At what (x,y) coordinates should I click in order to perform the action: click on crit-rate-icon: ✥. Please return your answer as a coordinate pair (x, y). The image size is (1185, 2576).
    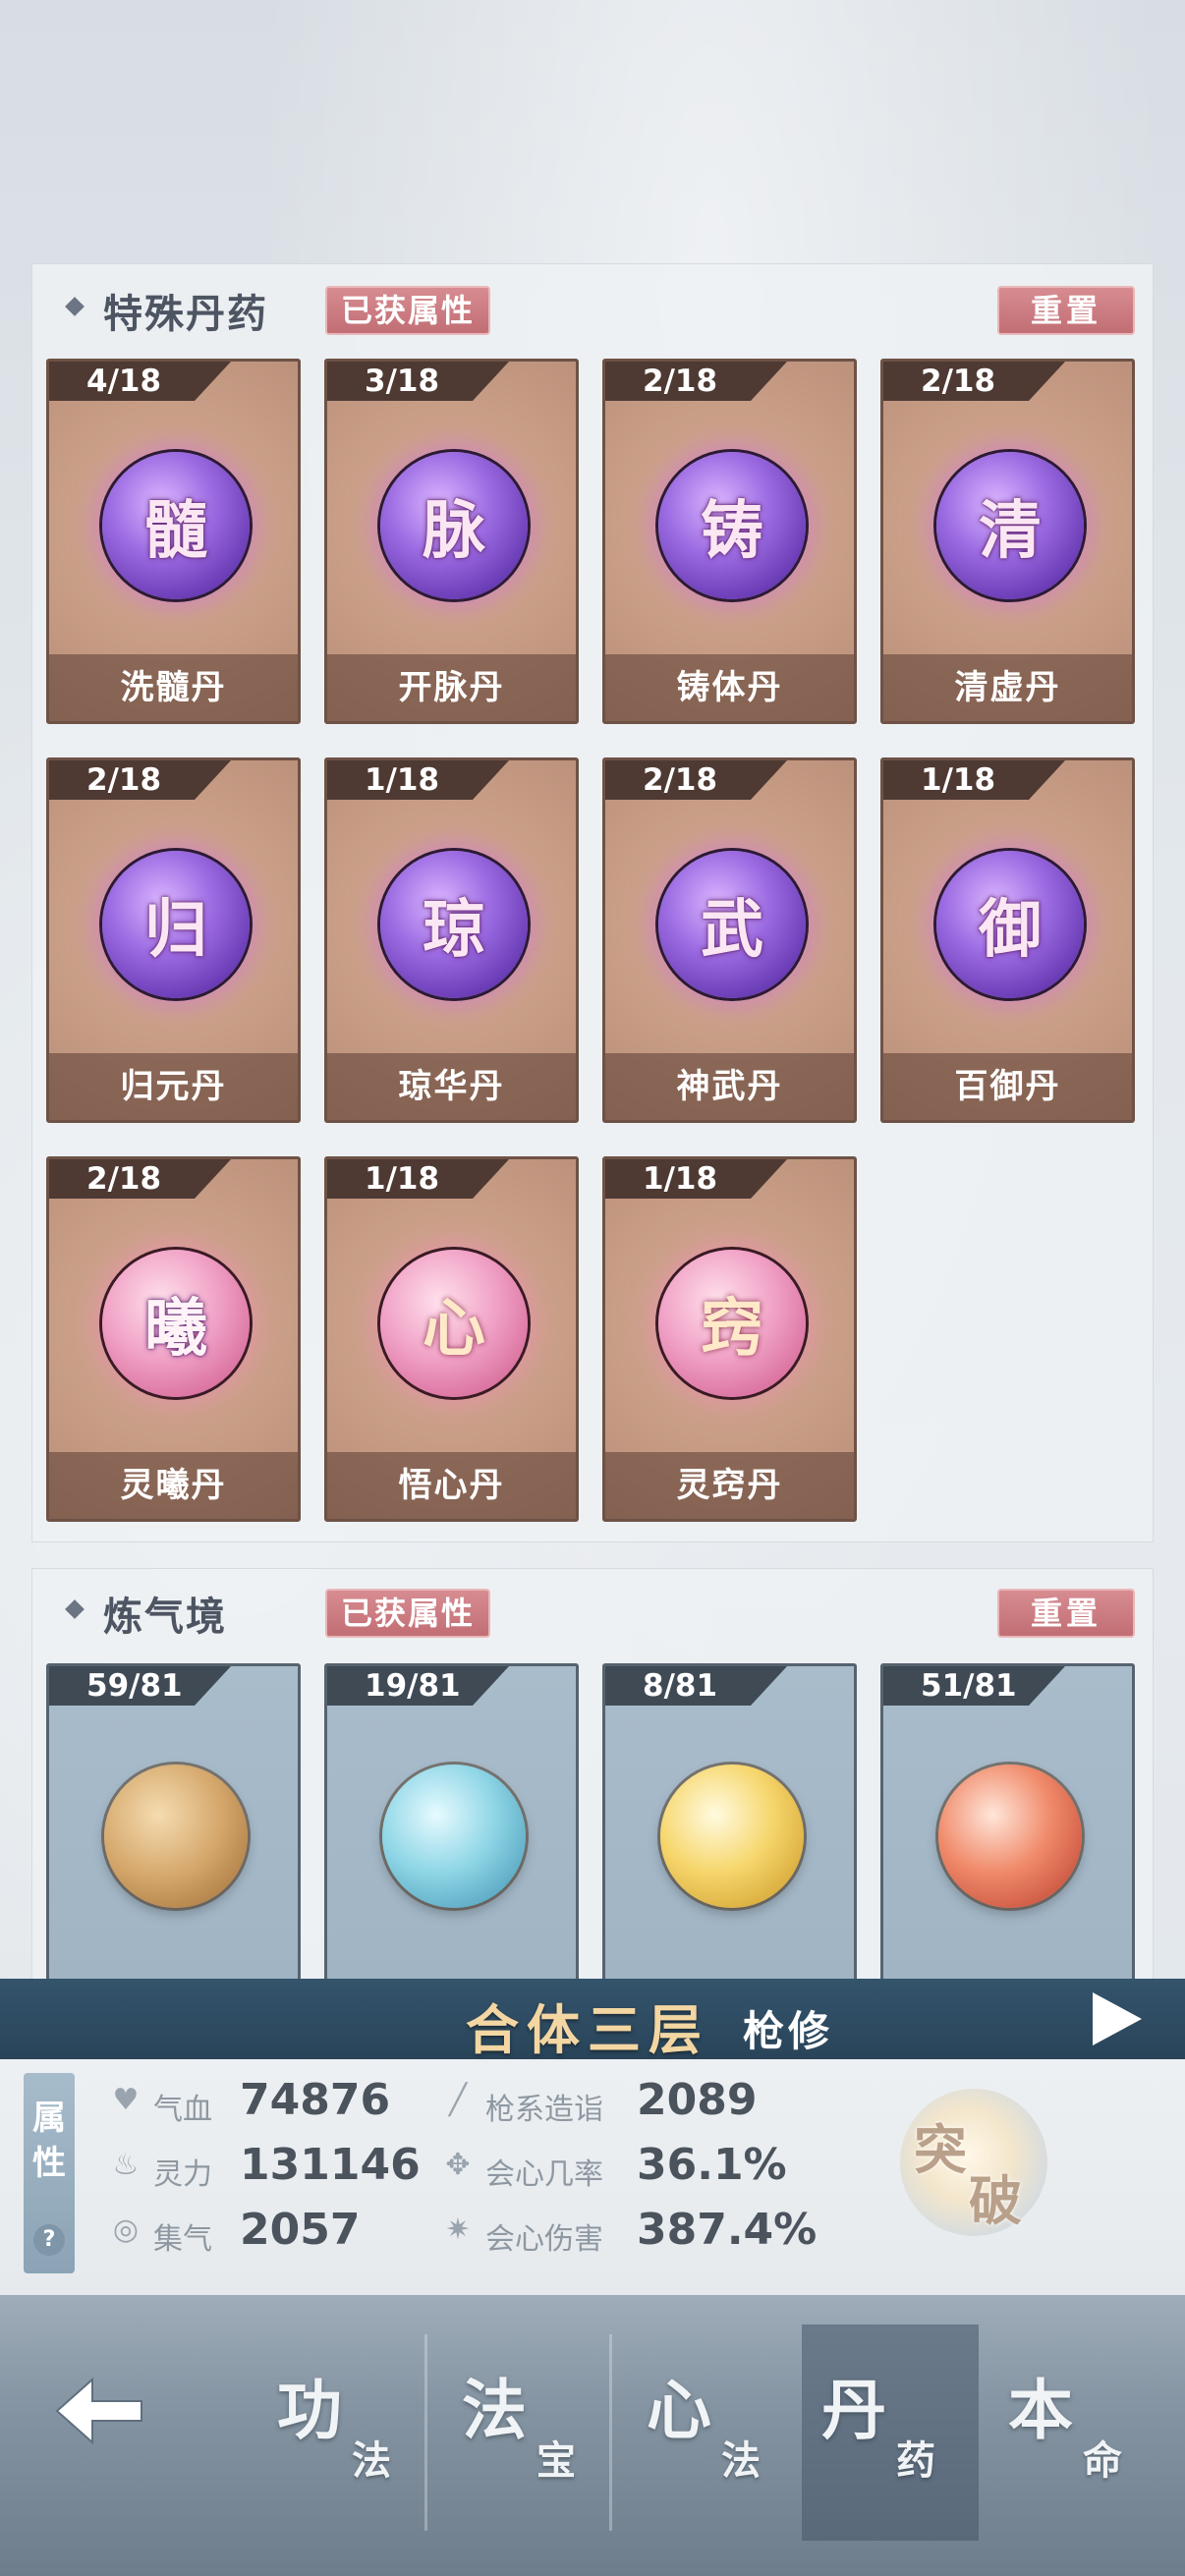
    Looking at the image, I should click on (458, 2165).